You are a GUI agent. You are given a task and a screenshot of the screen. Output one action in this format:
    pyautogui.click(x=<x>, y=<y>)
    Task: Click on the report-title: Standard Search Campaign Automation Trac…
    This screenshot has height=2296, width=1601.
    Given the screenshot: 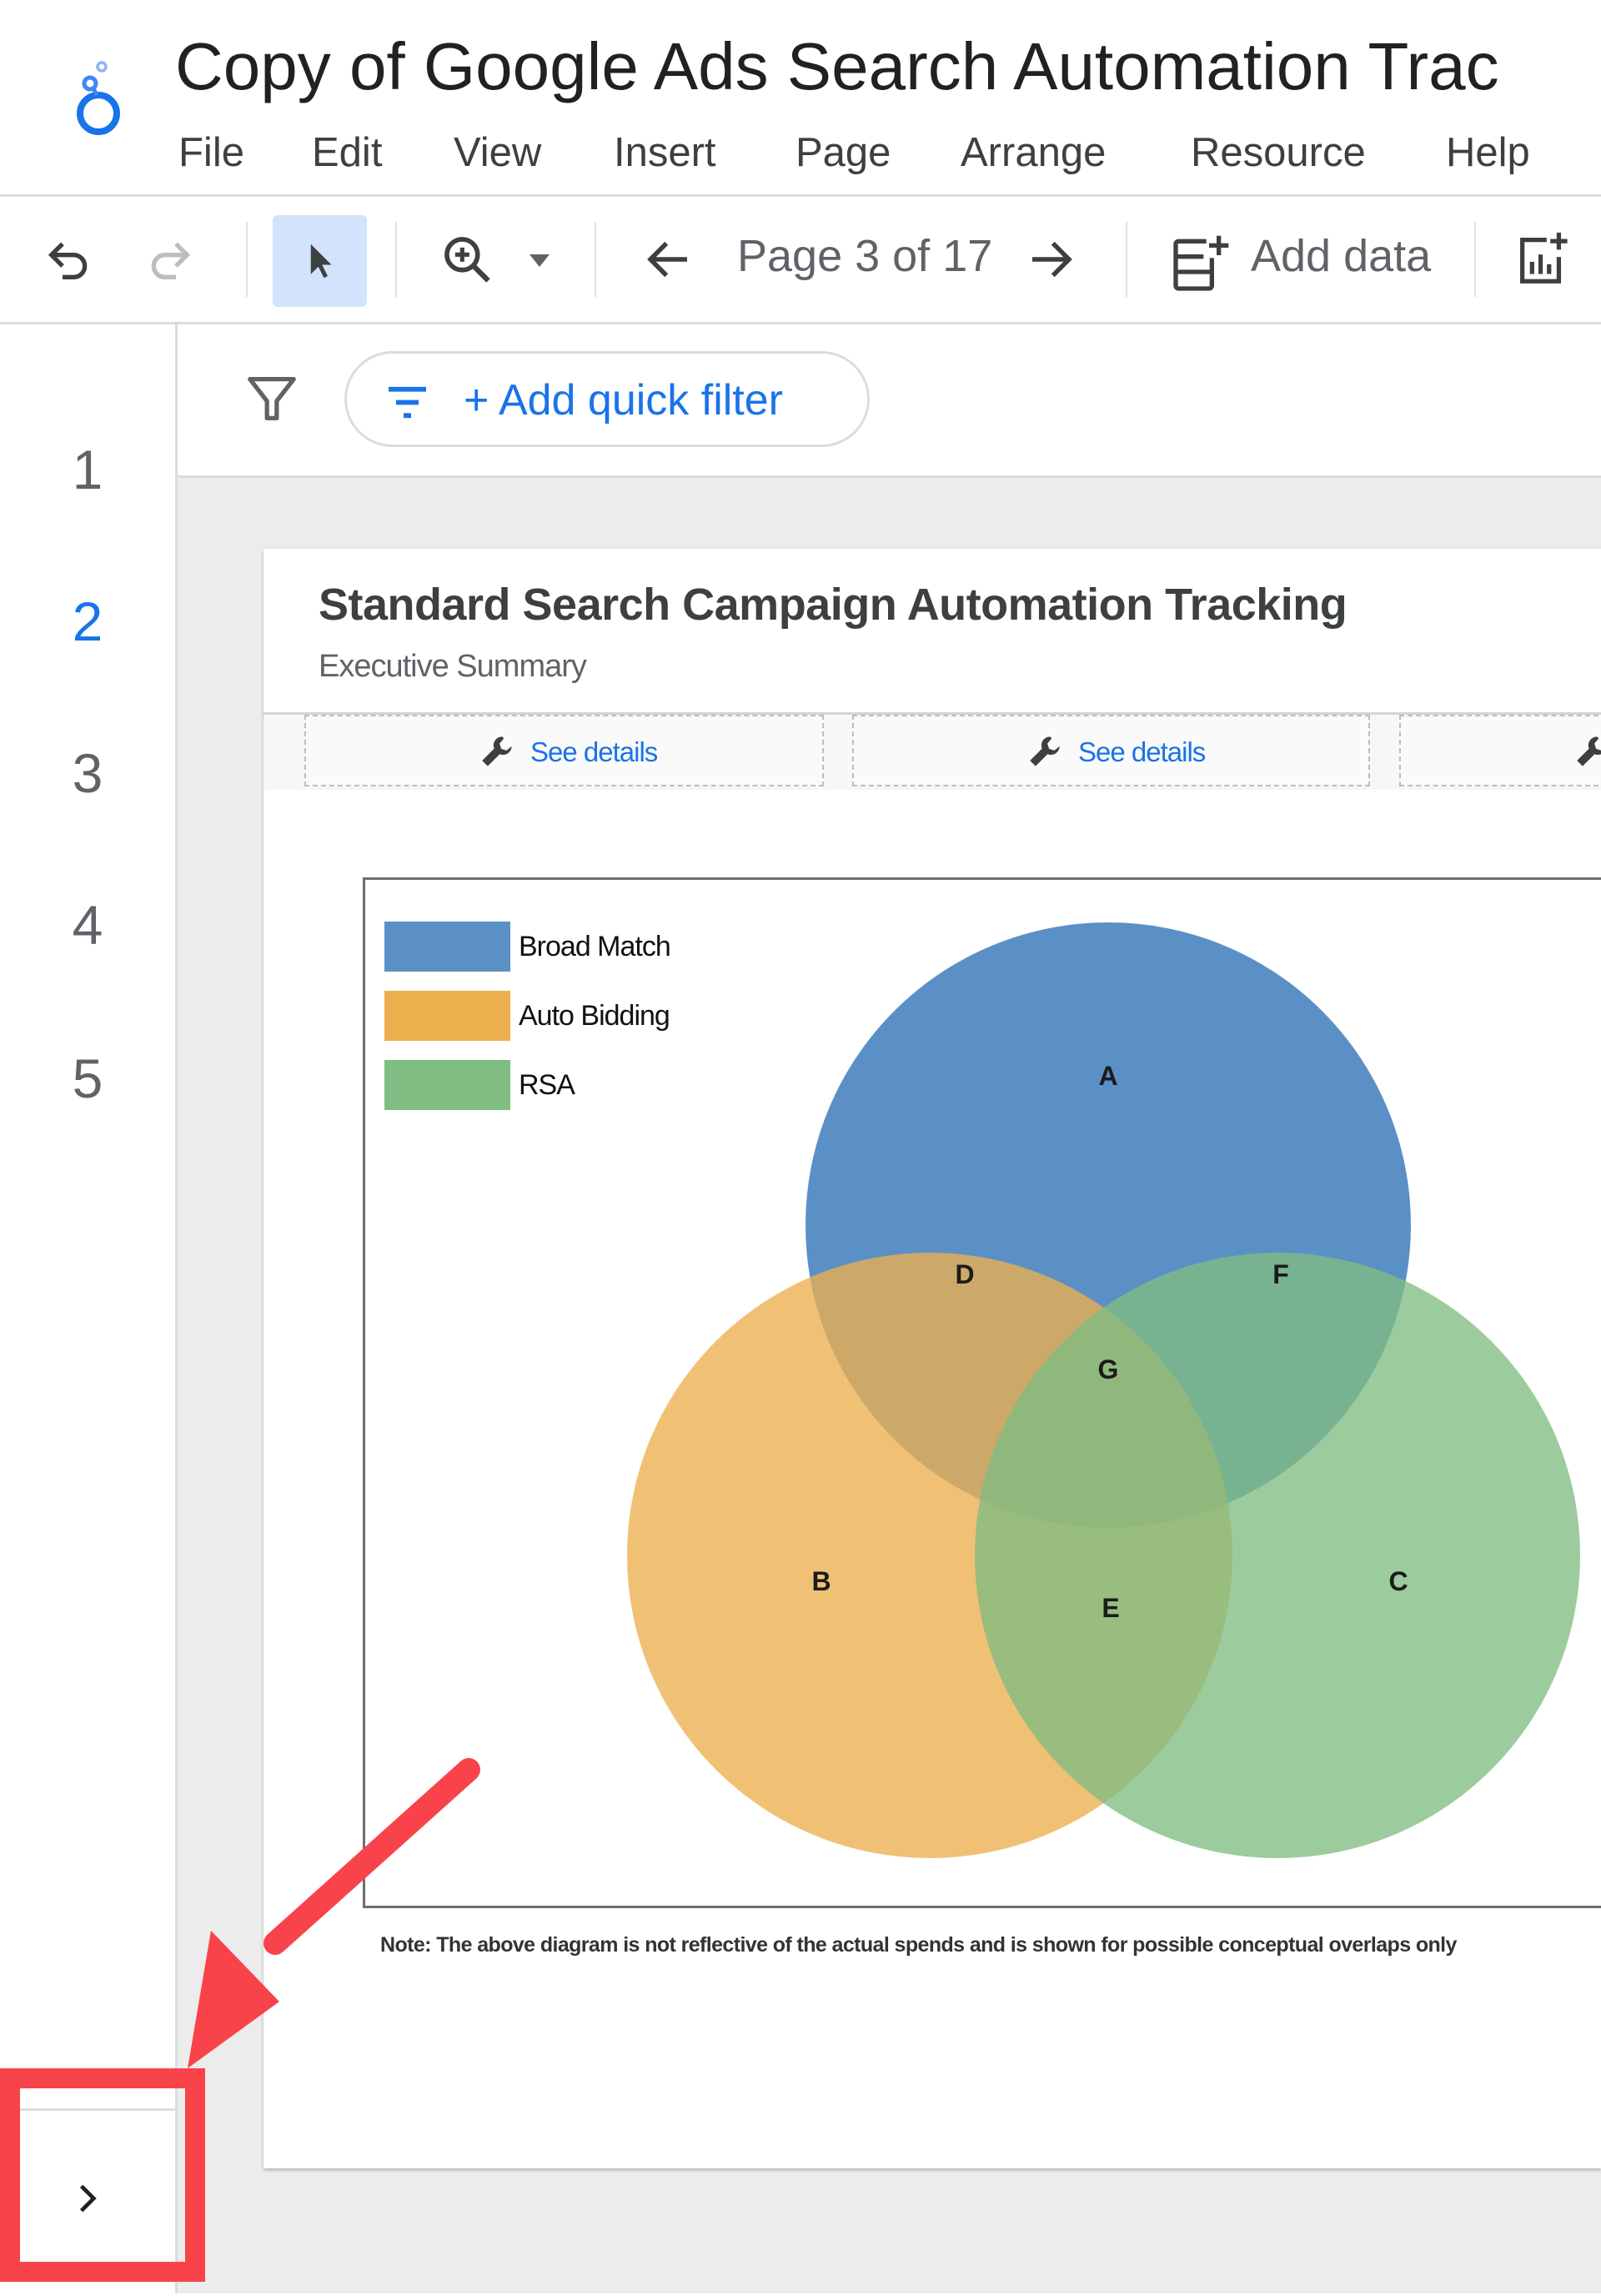 What is the action you would take?
    pyautogui.click(x=833, y=605)
    